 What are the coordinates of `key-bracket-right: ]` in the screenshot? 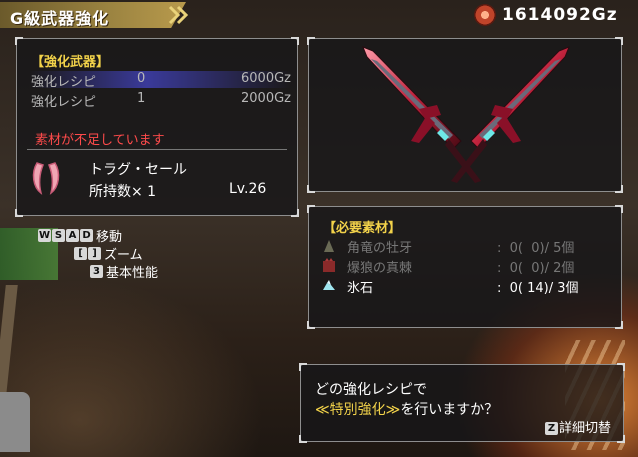 It's located at (94, 253).